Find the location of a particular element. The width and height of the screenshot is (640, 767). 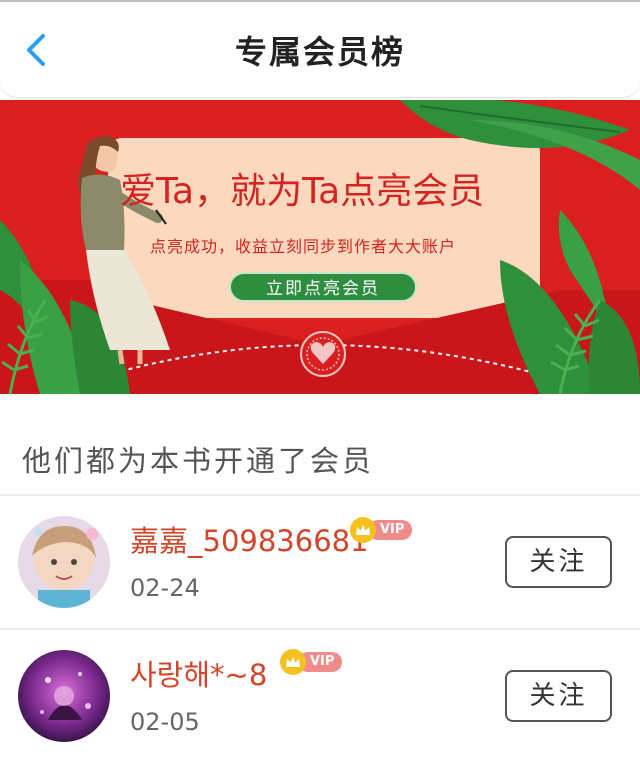

member-name: 사랑해*~8 is located at coordinates (198, 673).